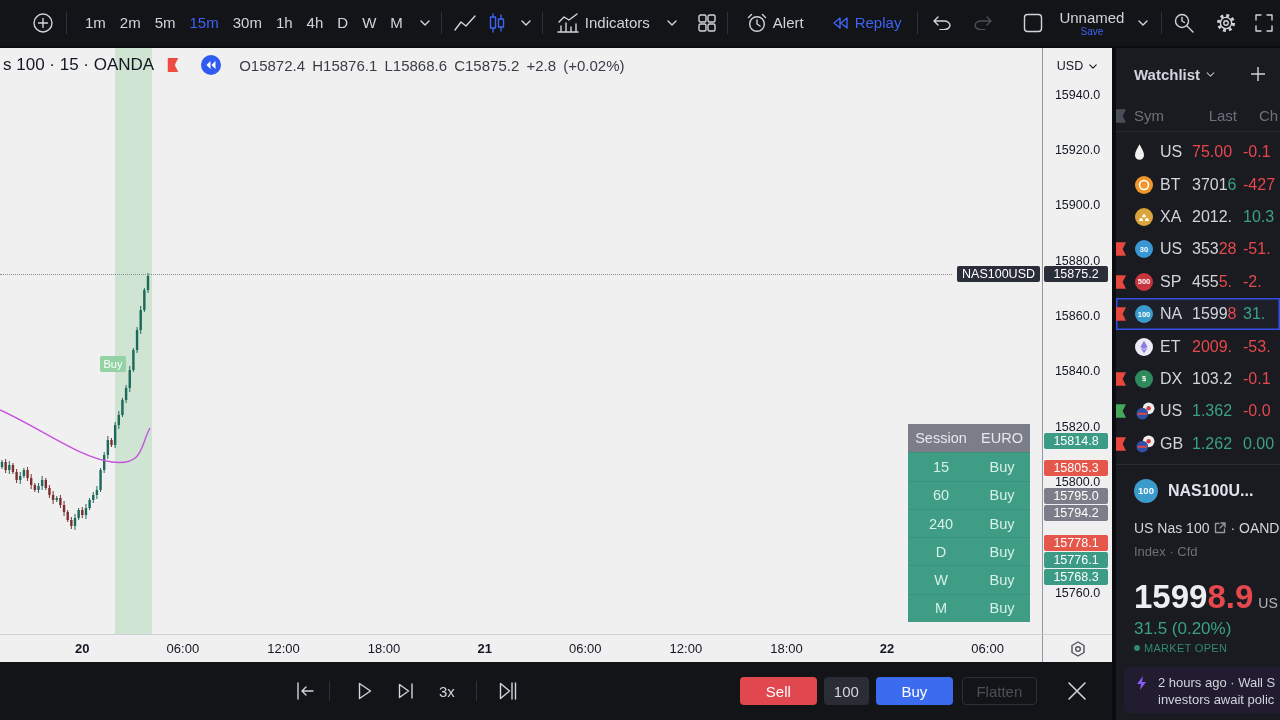 The height and width of the screenshot is (720, 1280). I want to click on plus-circle-icon, so click(43, 23).